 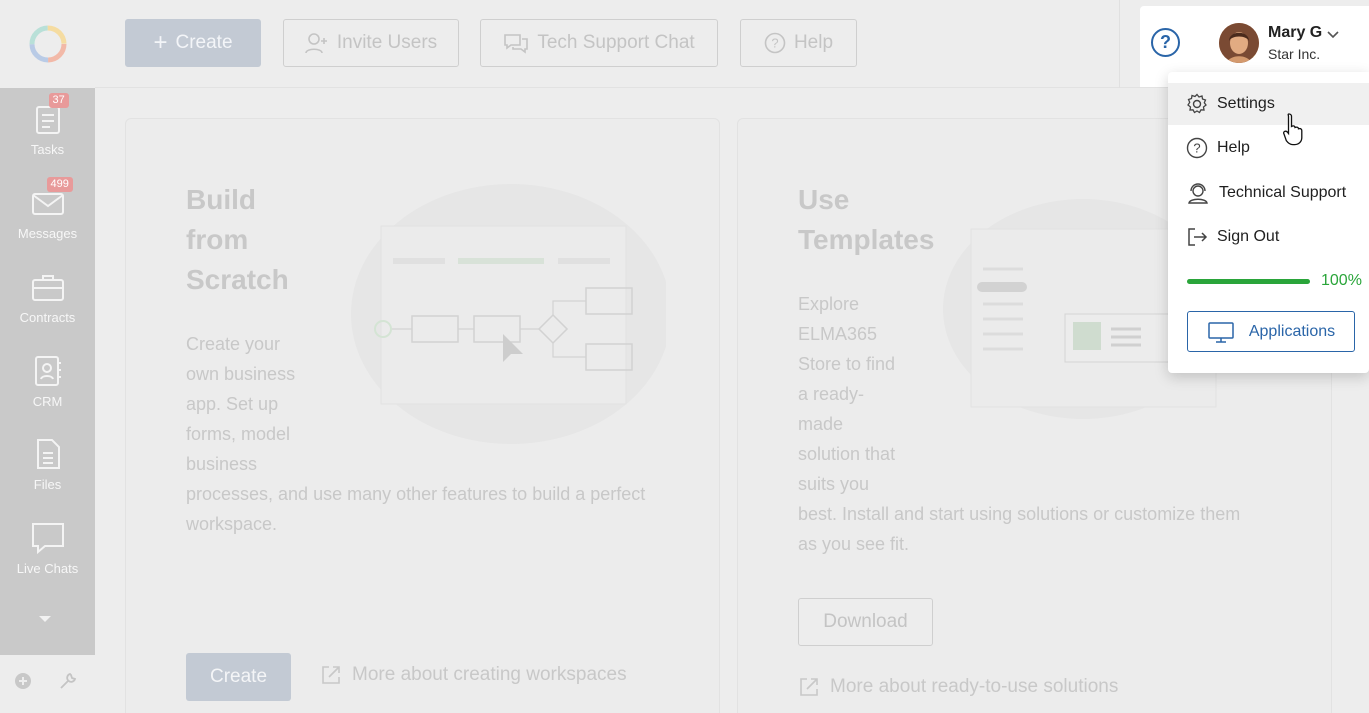 I want to click on mouse-pointer-icon, so click(x=1294, y=132).